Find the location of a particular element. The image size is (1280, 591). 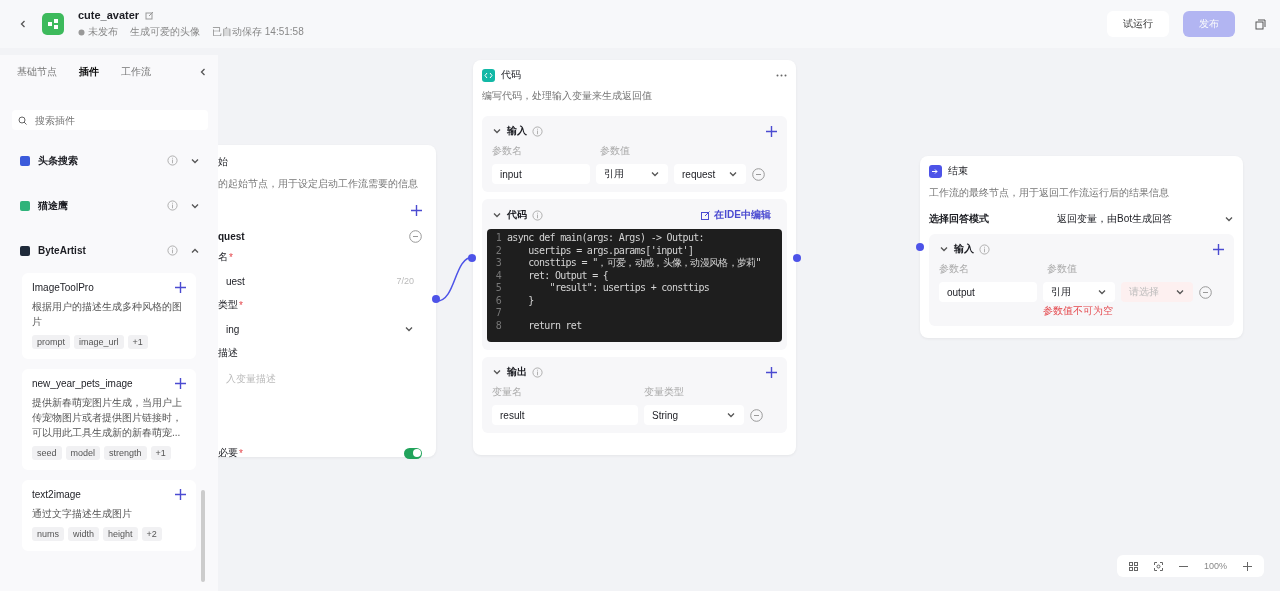

sidebar-tab: 基础节点 is located at coordinates (37, 72).